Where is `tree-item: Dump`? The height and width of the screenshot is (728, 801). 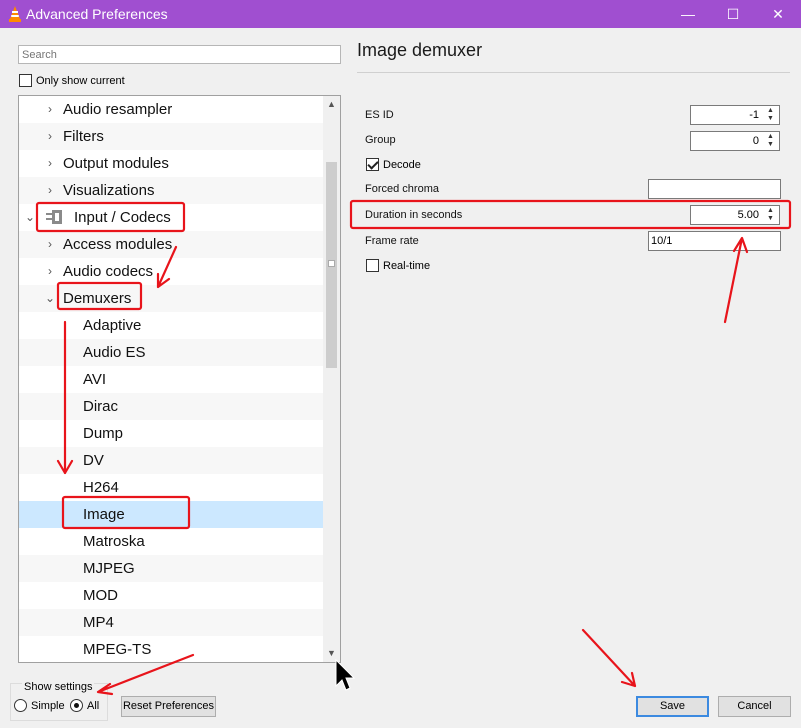 tree-item: Dump is located at coordinates (171, 433).